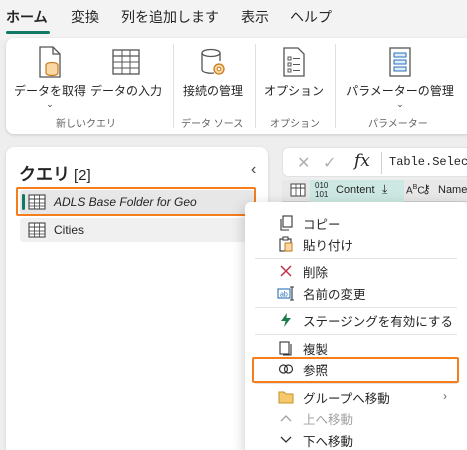 The image size is (467, 450). Describe the element at coordinates (293, 91) in the screenshot. I see `options-label: オプション` at that location.